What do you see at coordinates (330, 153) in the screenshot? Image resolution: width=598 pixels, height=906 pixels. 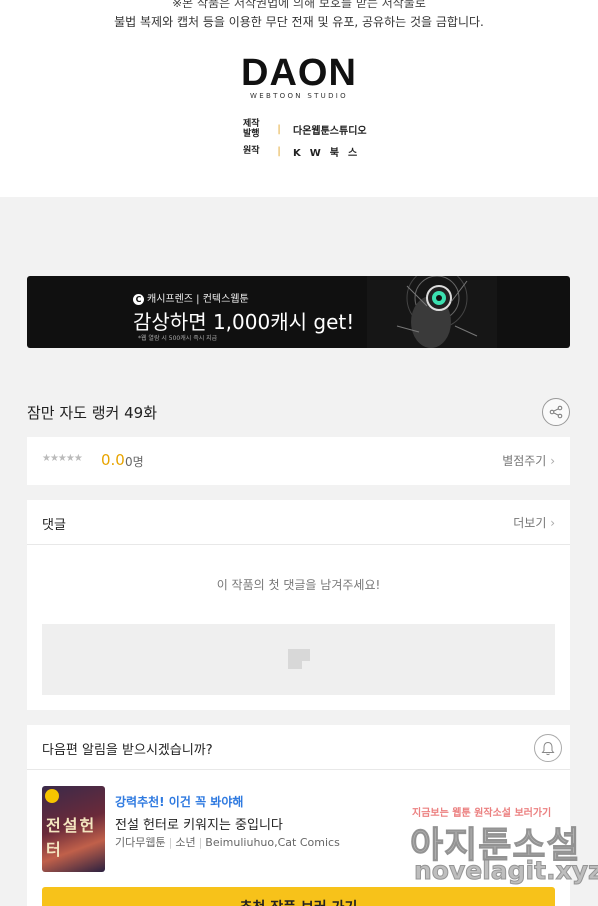 I see `credit-value: KW북스` at bounding box center [330, 153].